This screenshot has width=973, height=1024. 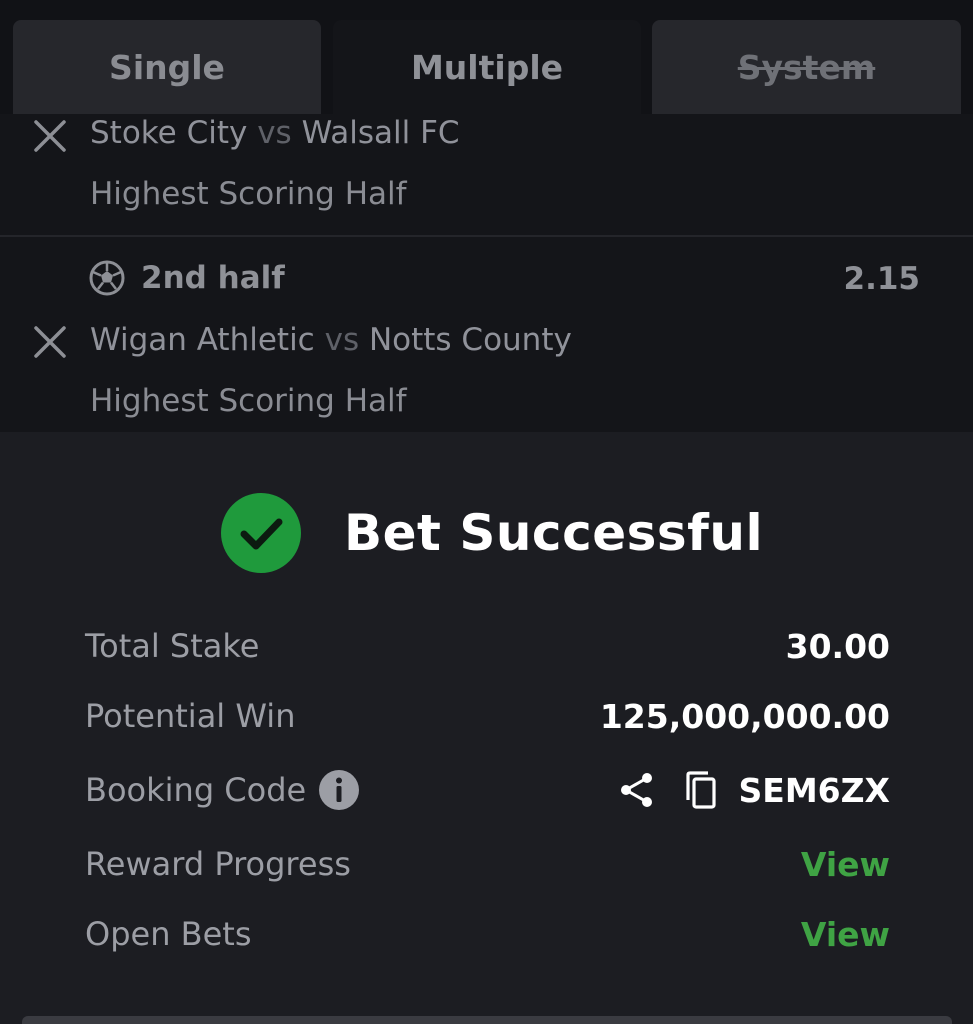 What do you see at coordinates (837, 646) in the screenshot?
I see `total-stake-value: 30.00` at bounding box center [837, 646].